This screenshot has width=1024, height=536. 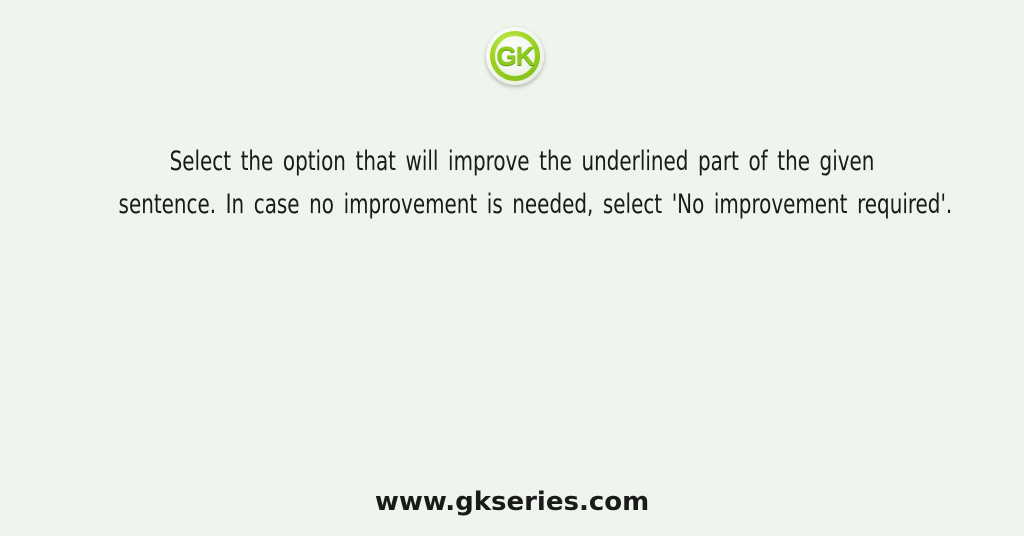 I want to click on logo-ring: GK, so click(x=515, y=56).